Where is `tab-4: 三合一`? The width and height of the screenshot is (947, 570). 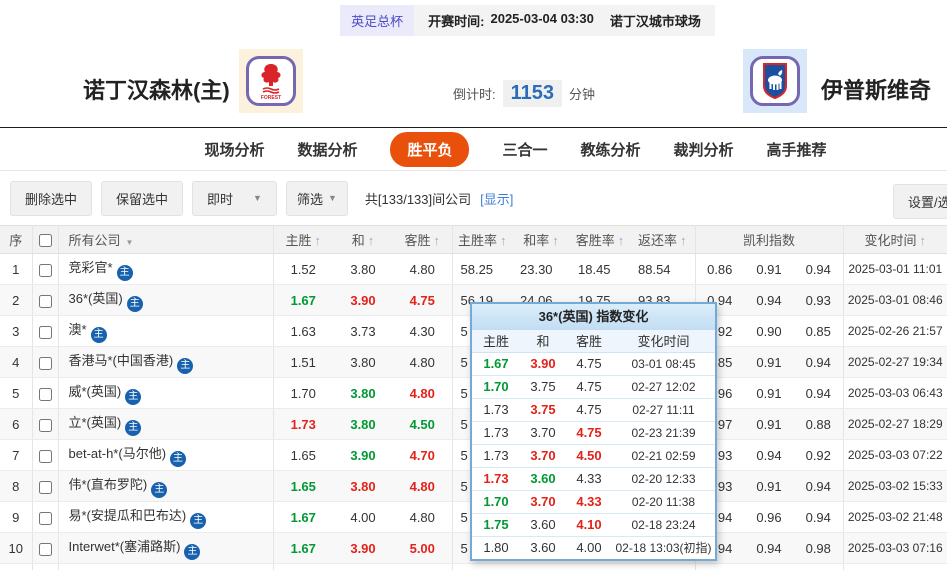 tab-4: 三合一 is located at coordinates (524, 149).